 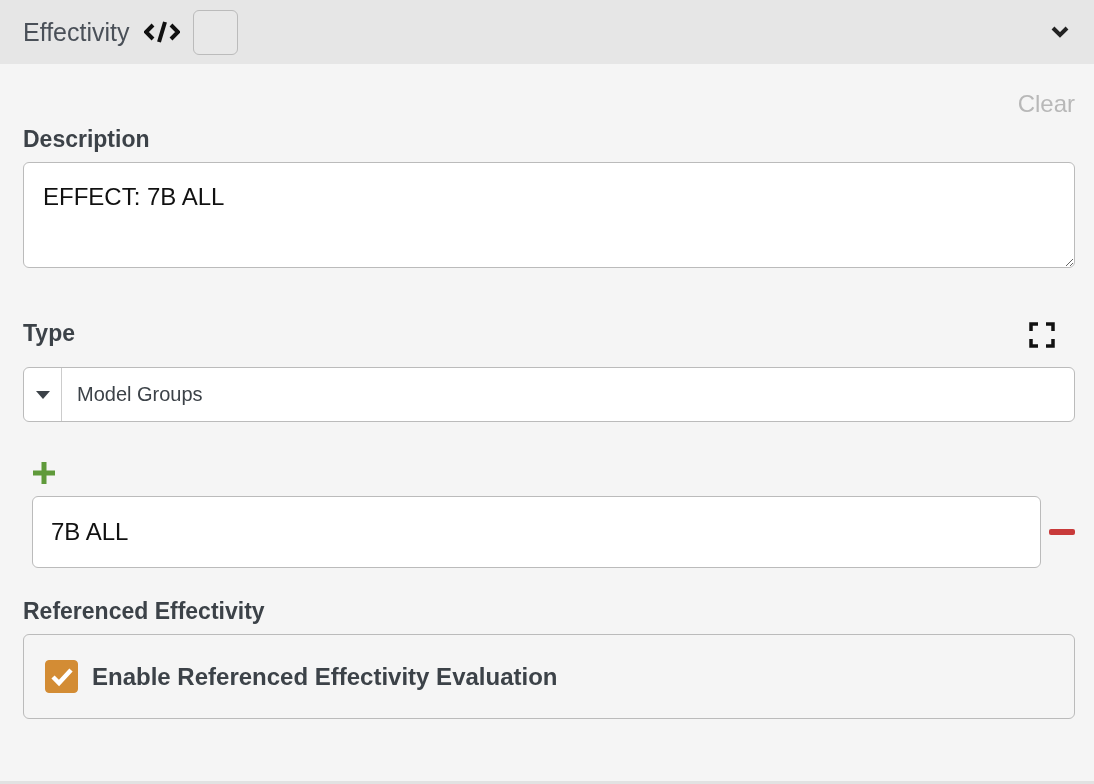 I want to click on field-label: Type, so click(x=49, y=333).